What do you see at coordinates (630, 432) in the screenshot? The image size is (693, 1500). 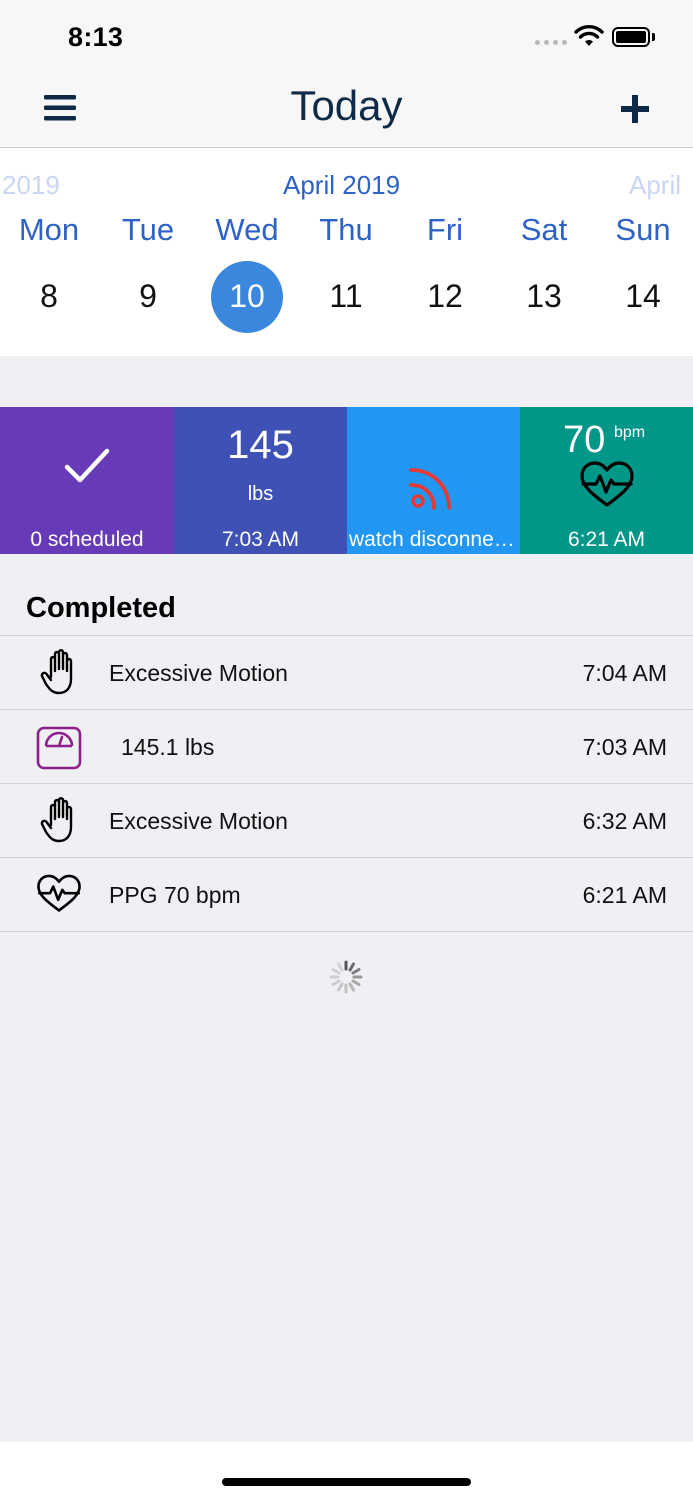 I see `heart-rate-tile-unit: bpm` at bounding box center [630, 432].